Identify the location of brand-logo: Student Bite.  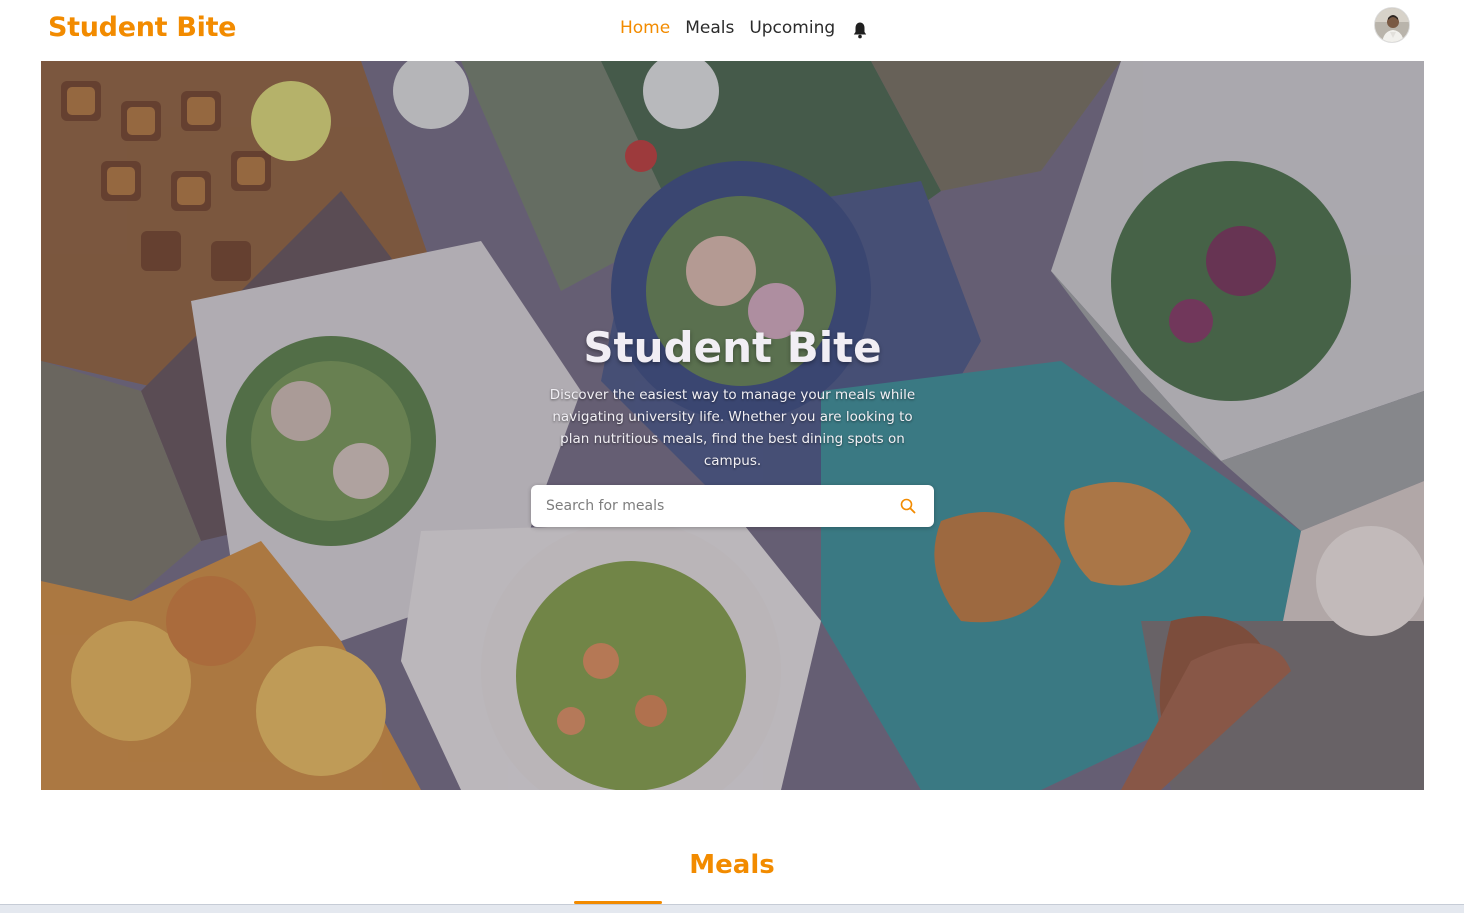
(142, 27).